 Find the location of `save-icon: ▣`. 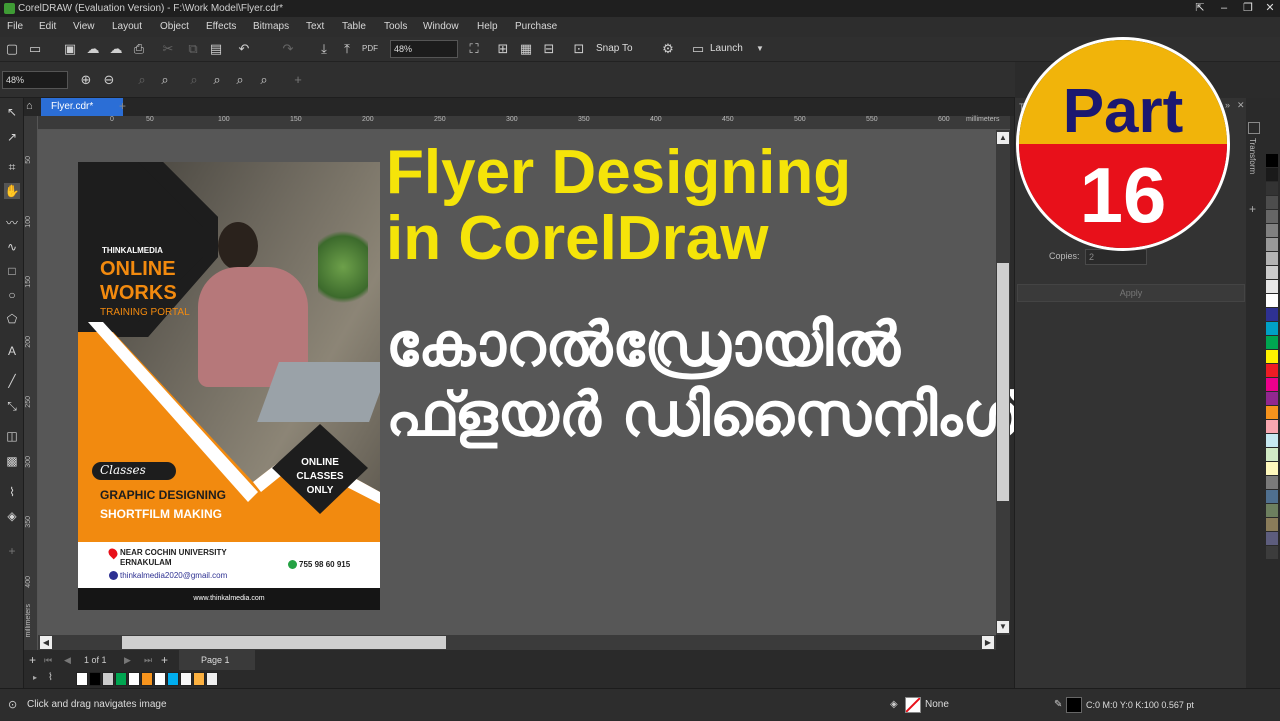

save-icon: ▣ is located at coordinates (70, 49).